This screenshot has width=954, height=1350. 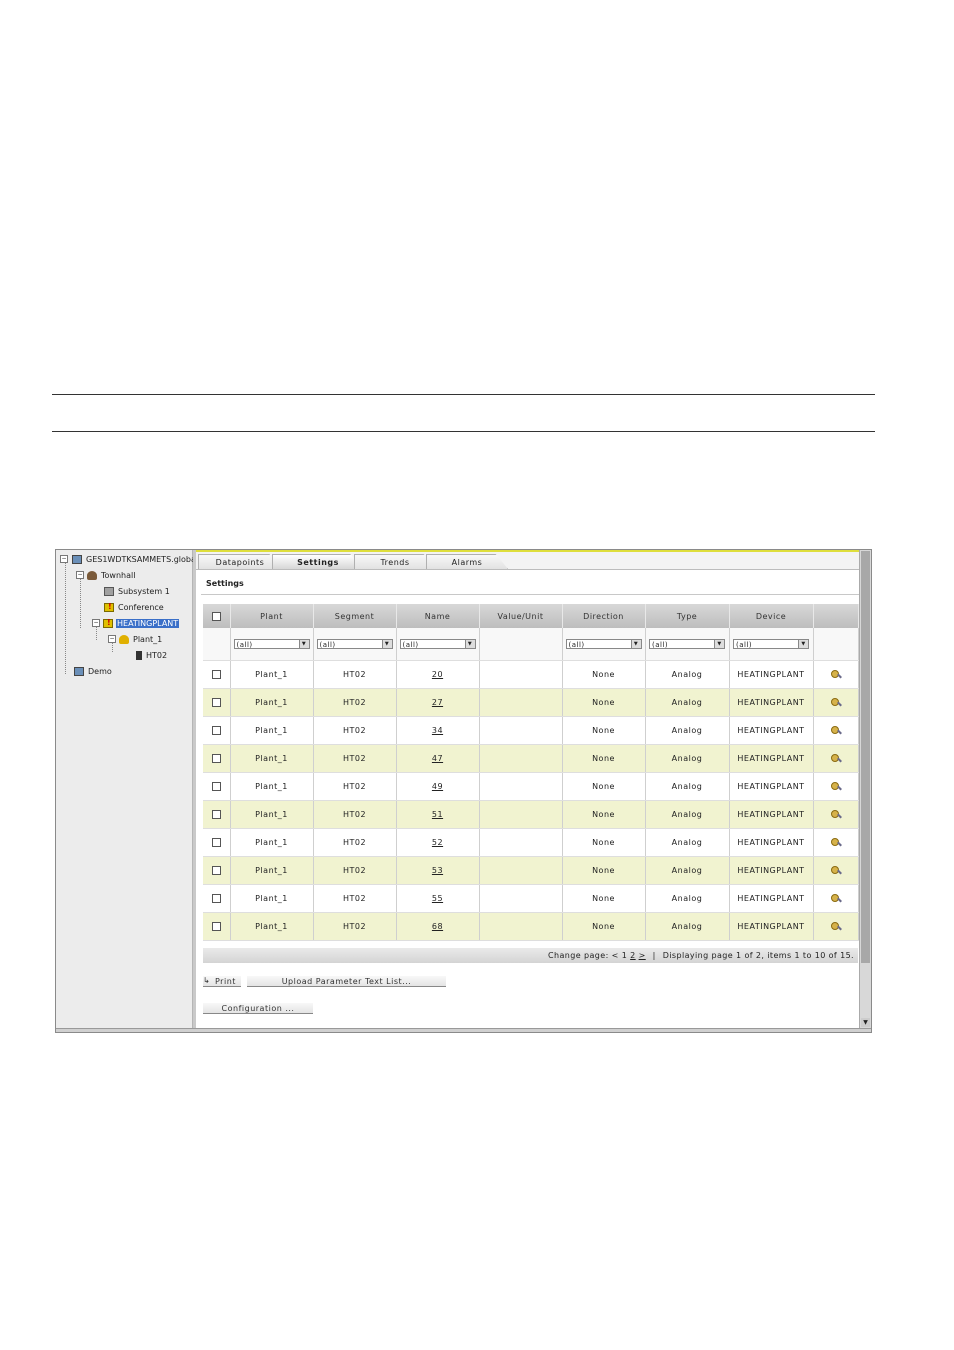 What do you see at coordinates (771, 870) in the screenshot?
I see `cell-device: HEATINGPLANT` at bounding box center [771, 870].